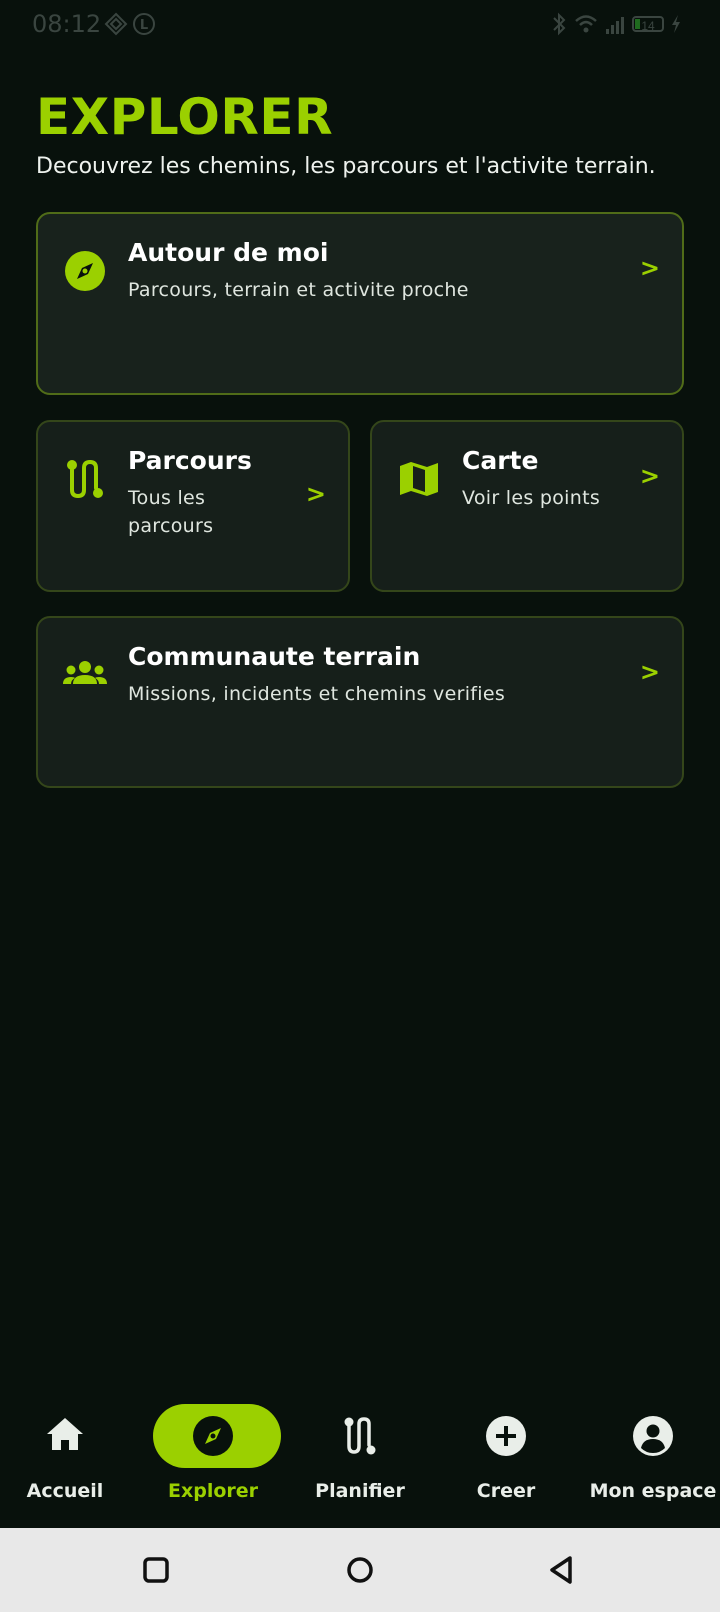 The height and width of the screenshot is (1612, 720). Describe the element at coordinates (360, 25) in the screenshot. I see `status-bar: 08:12 L 14` at that location.